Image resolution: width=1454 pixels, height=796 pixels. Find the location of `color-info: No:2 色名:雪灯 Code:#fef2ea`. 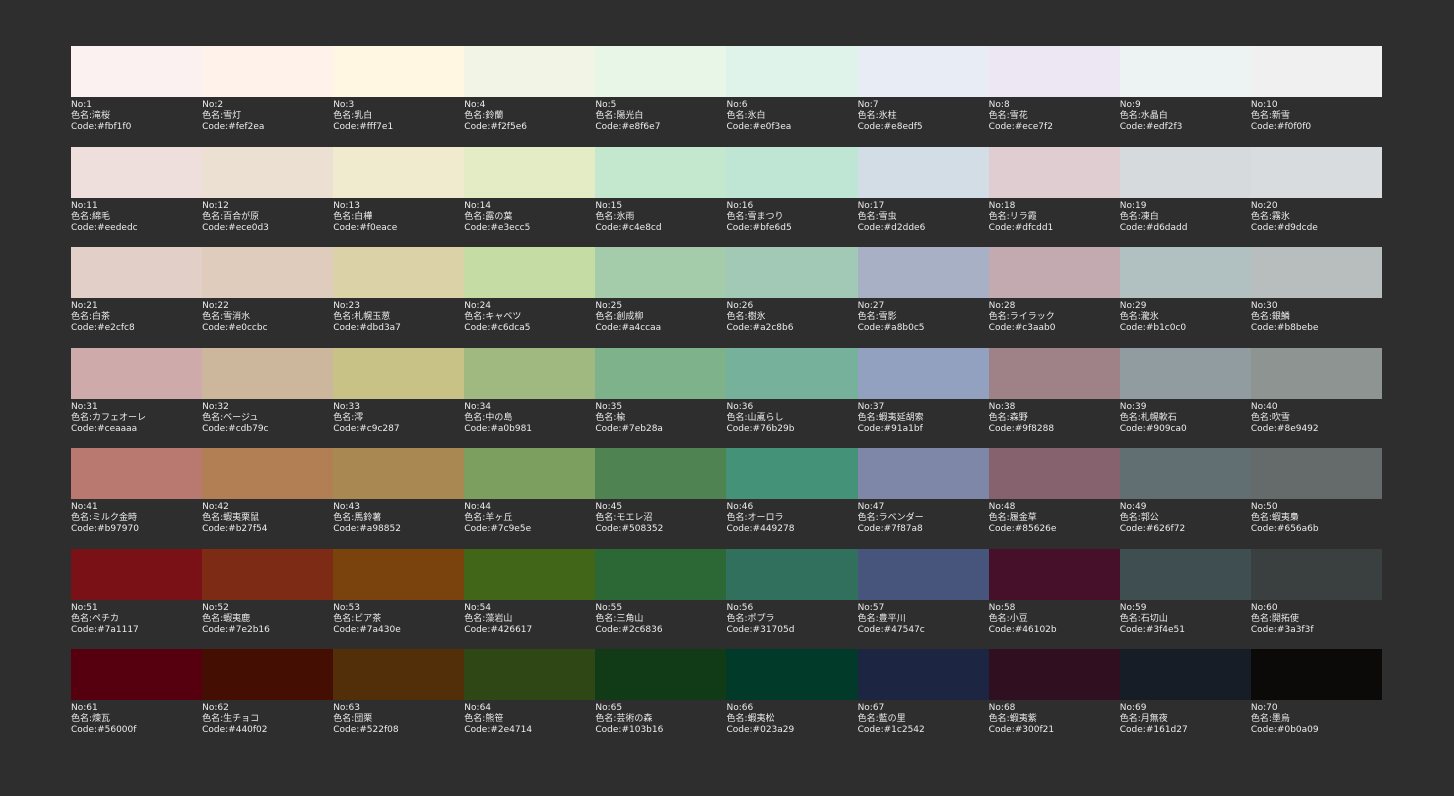

color-info: No:2 色名:雪灯 Code:#fef2ea is located at coordinates (267, 115).